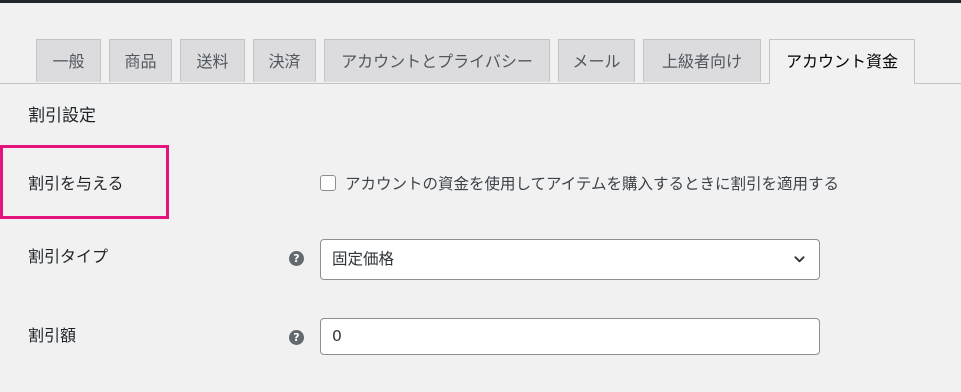 The width and height of the screenshot is (961, 392). What do you see at coordinates (337, 336) in the screenshot?
I see `discount-amount-value: 0` at bounding box center [337, 336].